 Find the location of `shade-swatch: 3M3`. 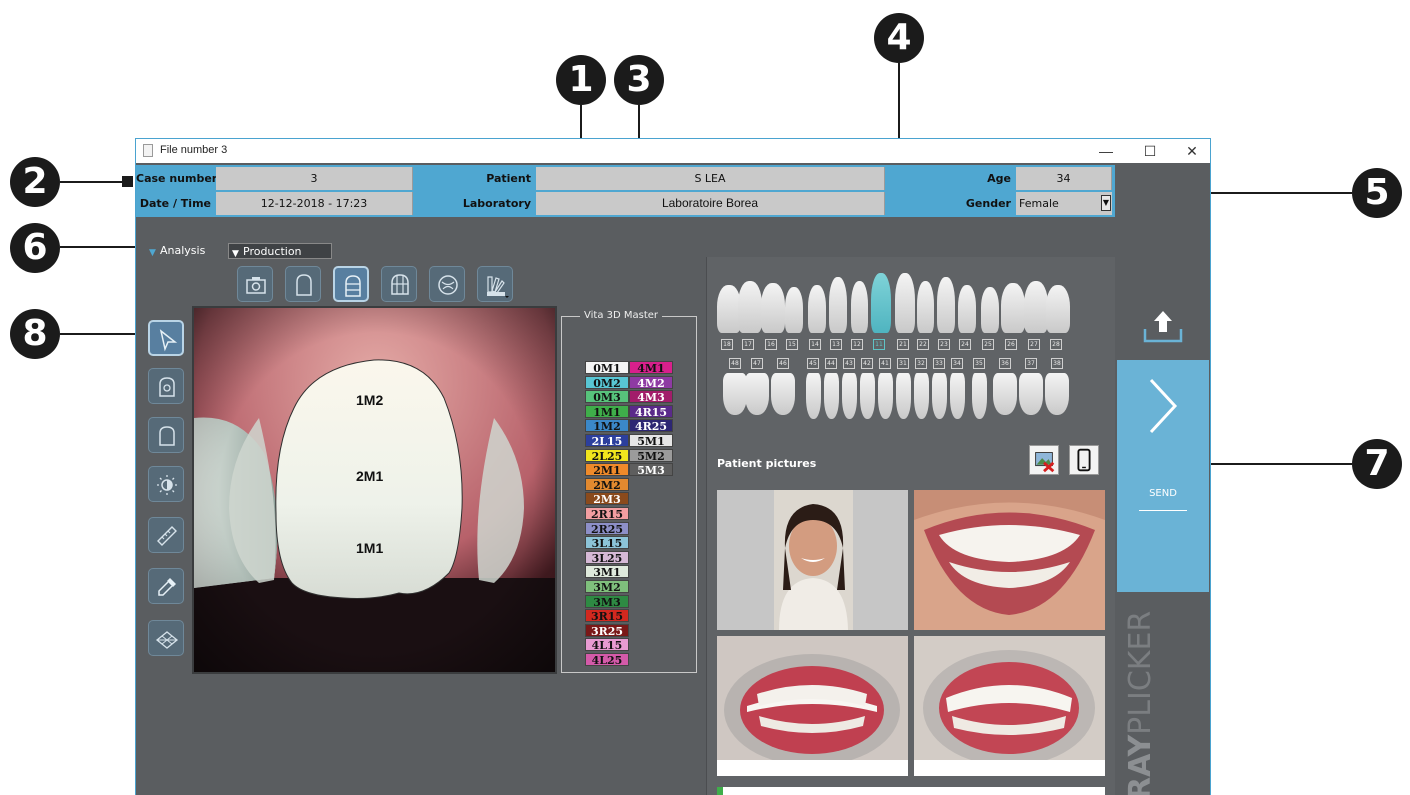

shade-swatch: 3M3 is located at coordinates (607, 601).